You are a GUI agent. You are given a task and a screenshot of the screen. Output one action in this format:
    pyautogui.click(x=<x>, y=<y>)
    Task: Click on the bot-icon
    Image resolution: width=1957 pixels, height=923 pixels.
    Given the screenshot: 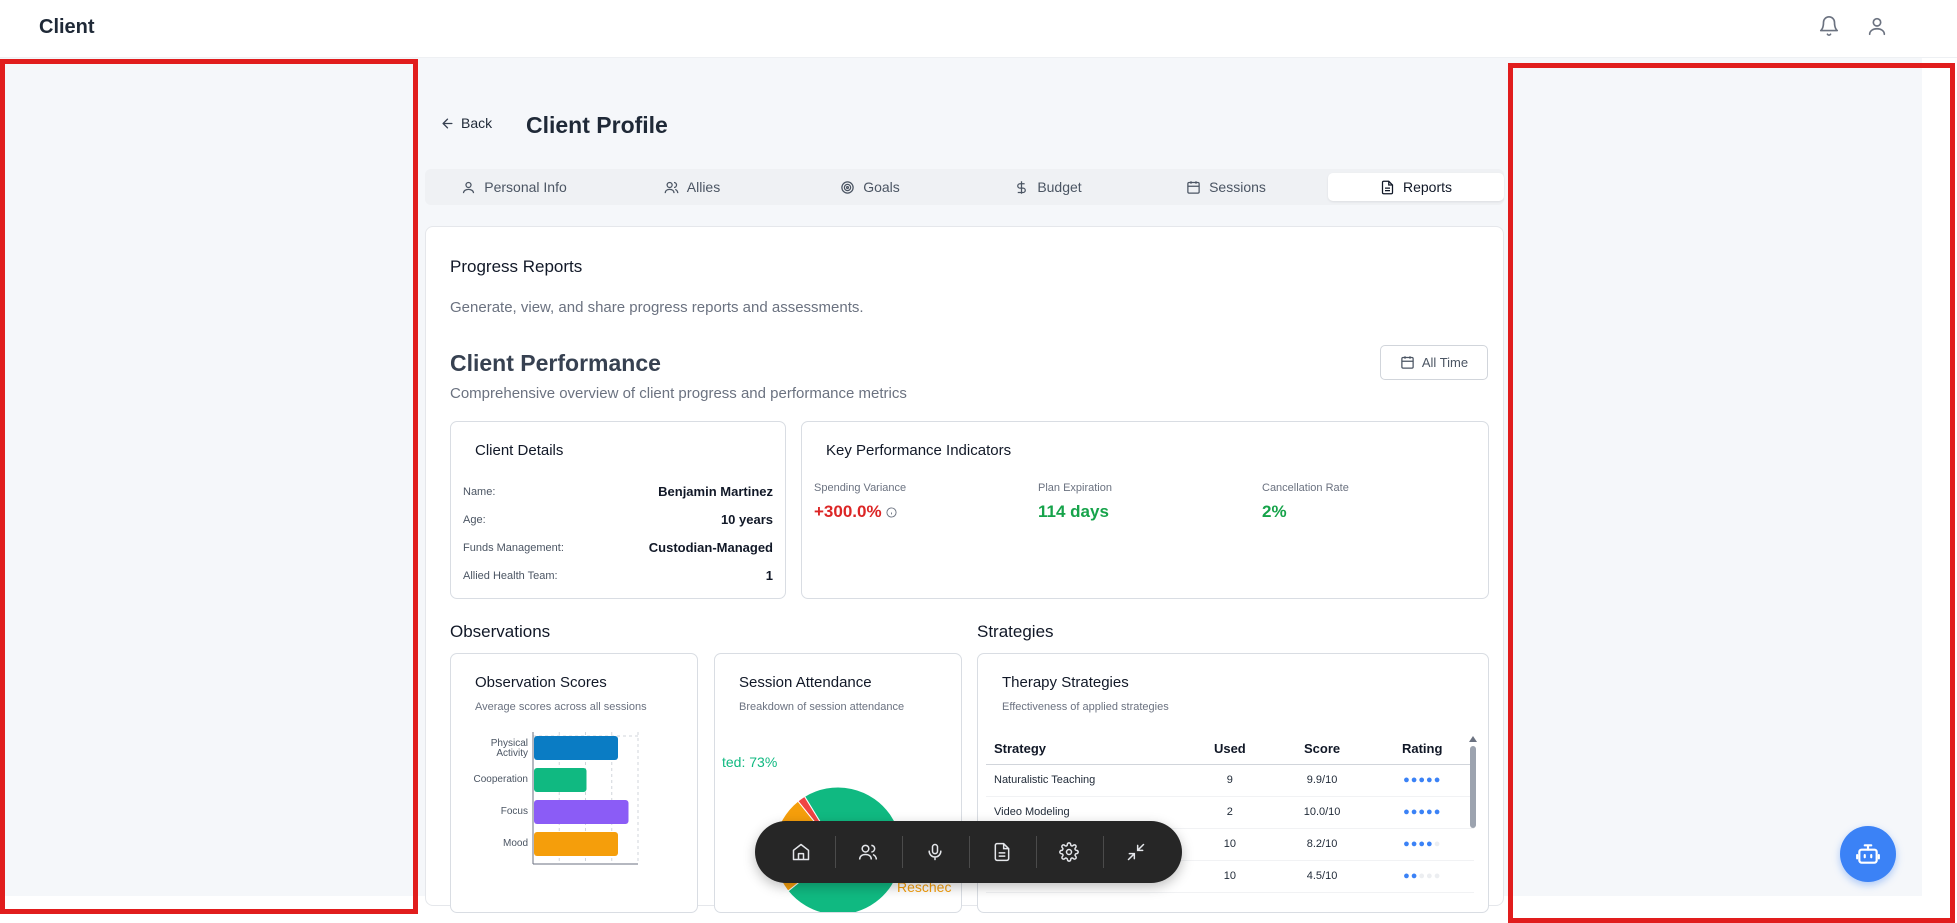 What is the action you would take?
    pyautogui.click(x=1868, y=854)
    